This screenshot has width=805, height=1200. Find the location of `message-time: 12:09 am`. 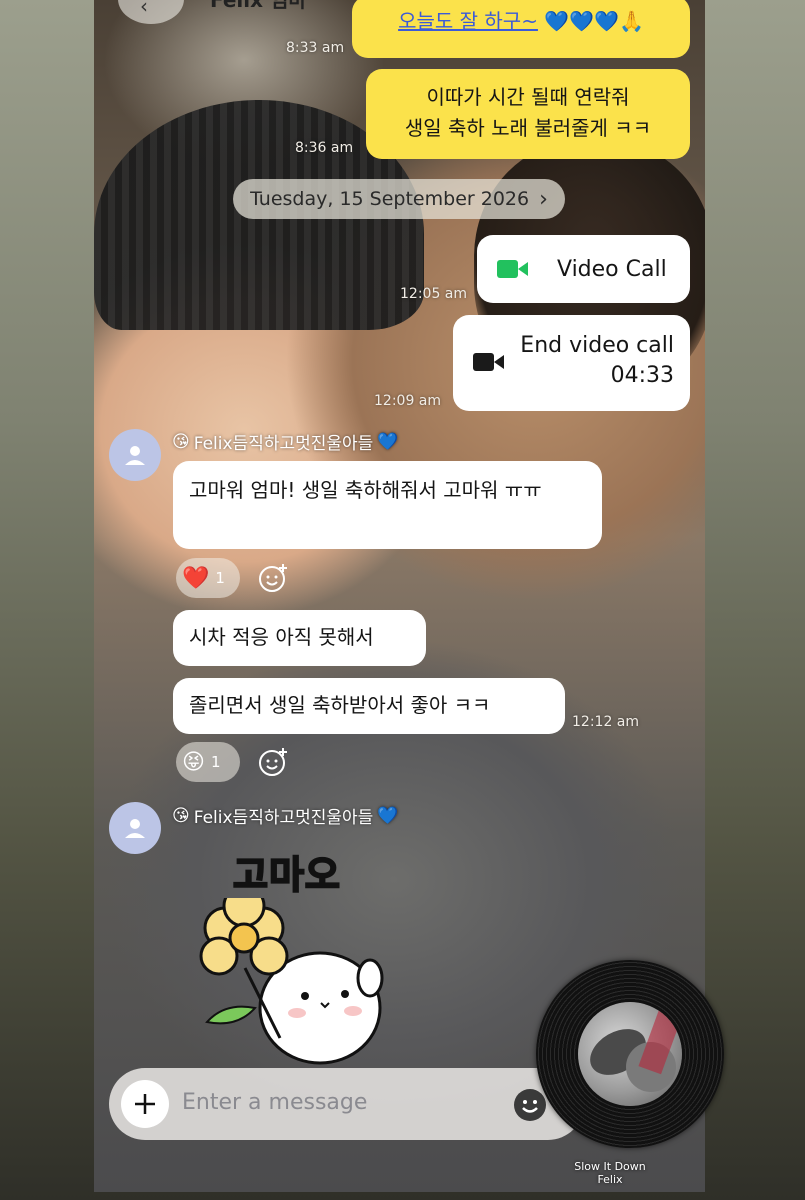

message-time: 12:09 am is located at coordinates (408, 401).